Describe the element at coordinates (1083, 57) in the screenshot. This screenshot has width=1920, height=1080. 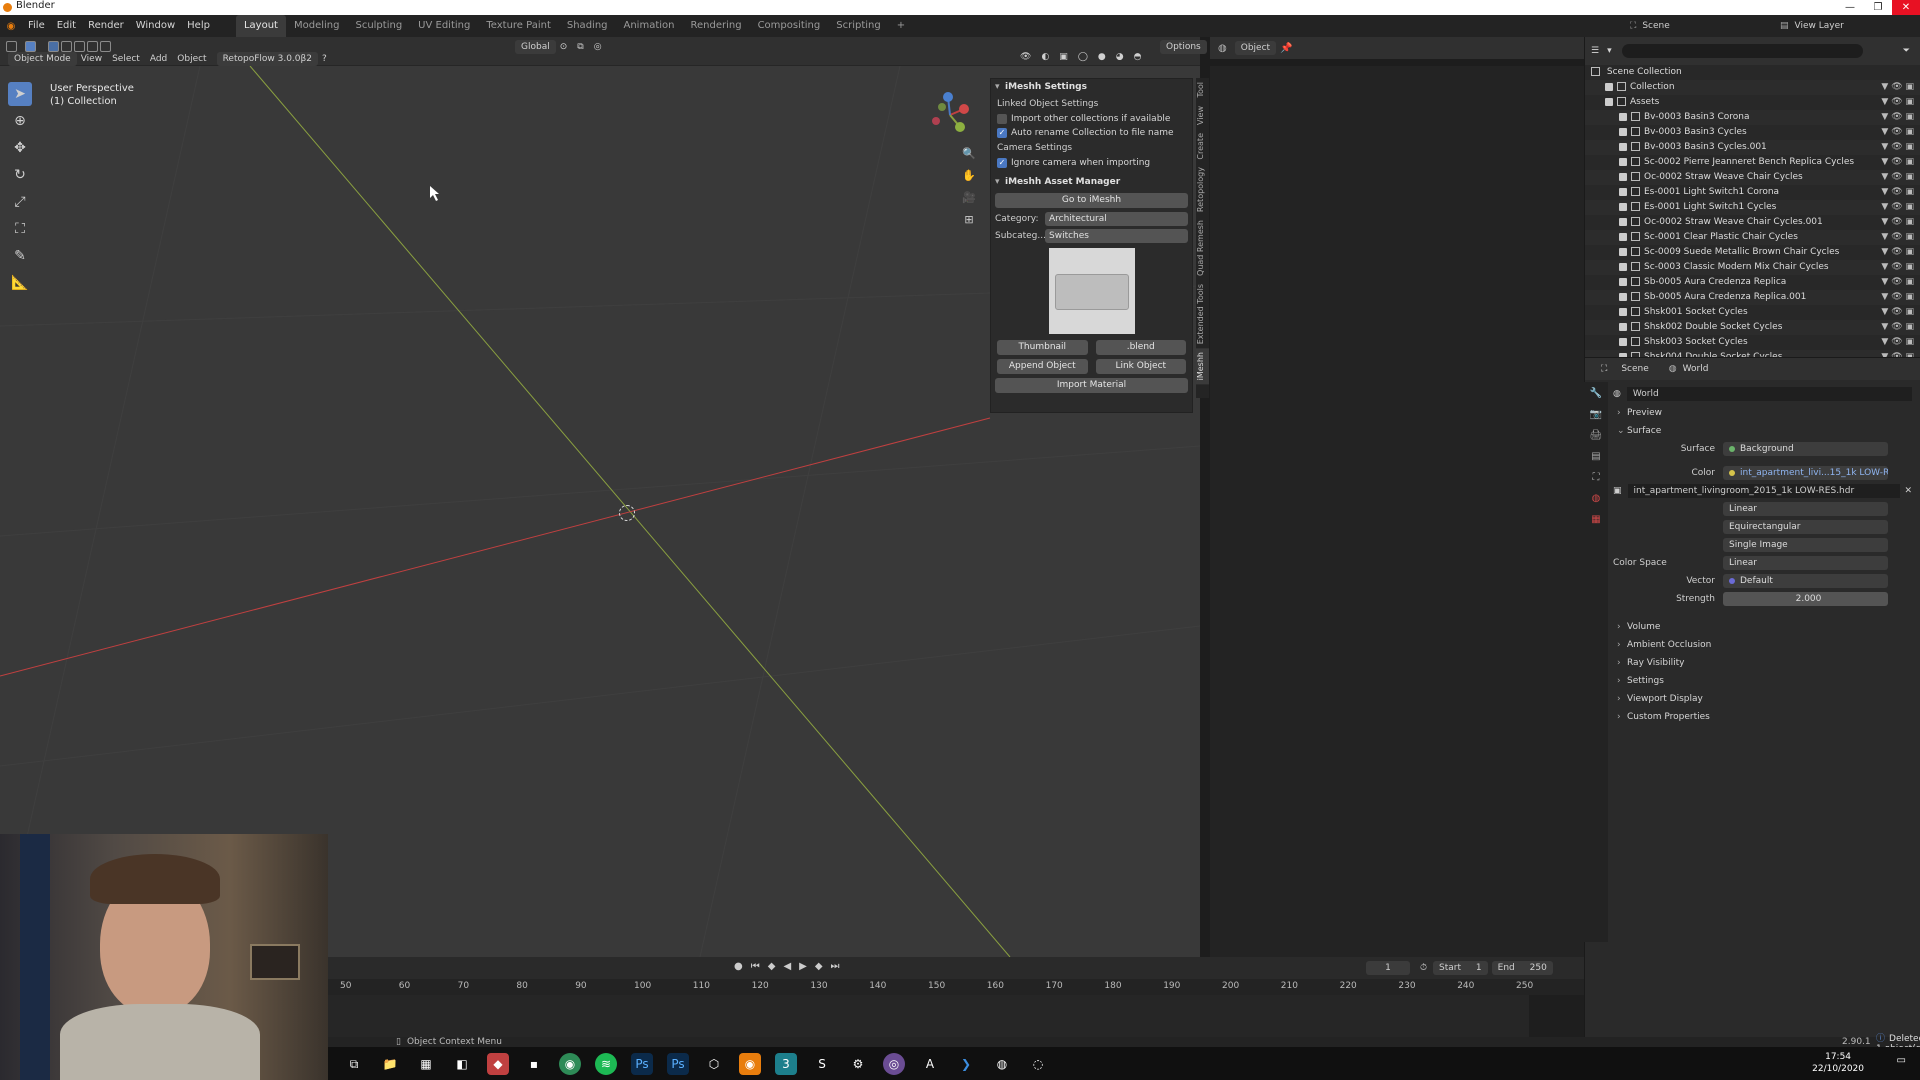
I see `shading-wireframe-icon: ◯` at that location.